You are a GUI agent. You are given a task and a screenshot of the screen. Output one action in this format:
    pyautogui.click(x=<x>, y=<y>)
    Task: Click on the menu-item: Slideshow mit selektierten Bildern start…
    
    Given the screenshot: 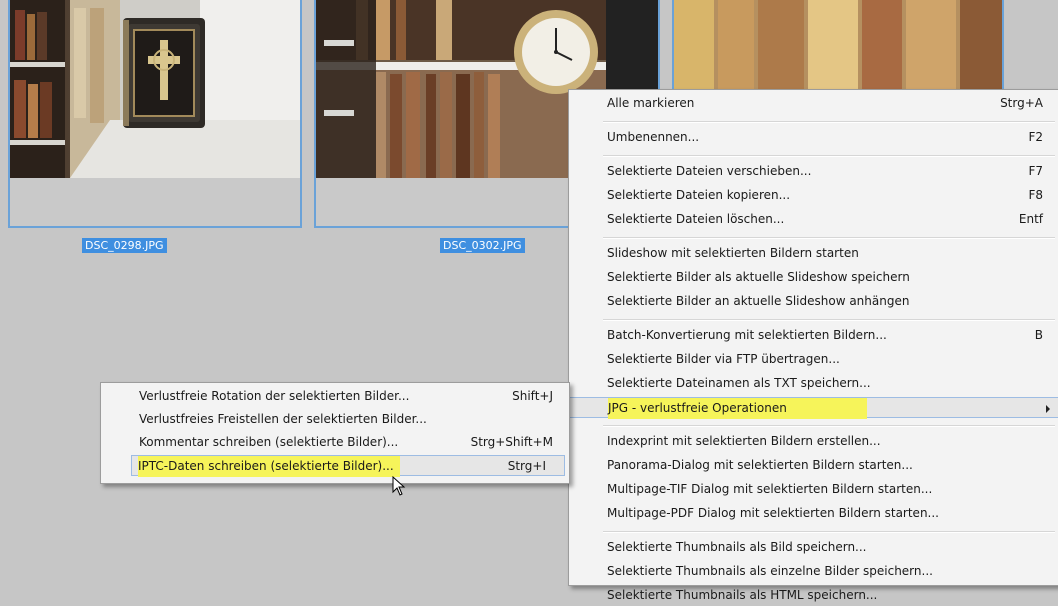 What is the action you would take?
    pyautogui.click(x=813, y=253)
    